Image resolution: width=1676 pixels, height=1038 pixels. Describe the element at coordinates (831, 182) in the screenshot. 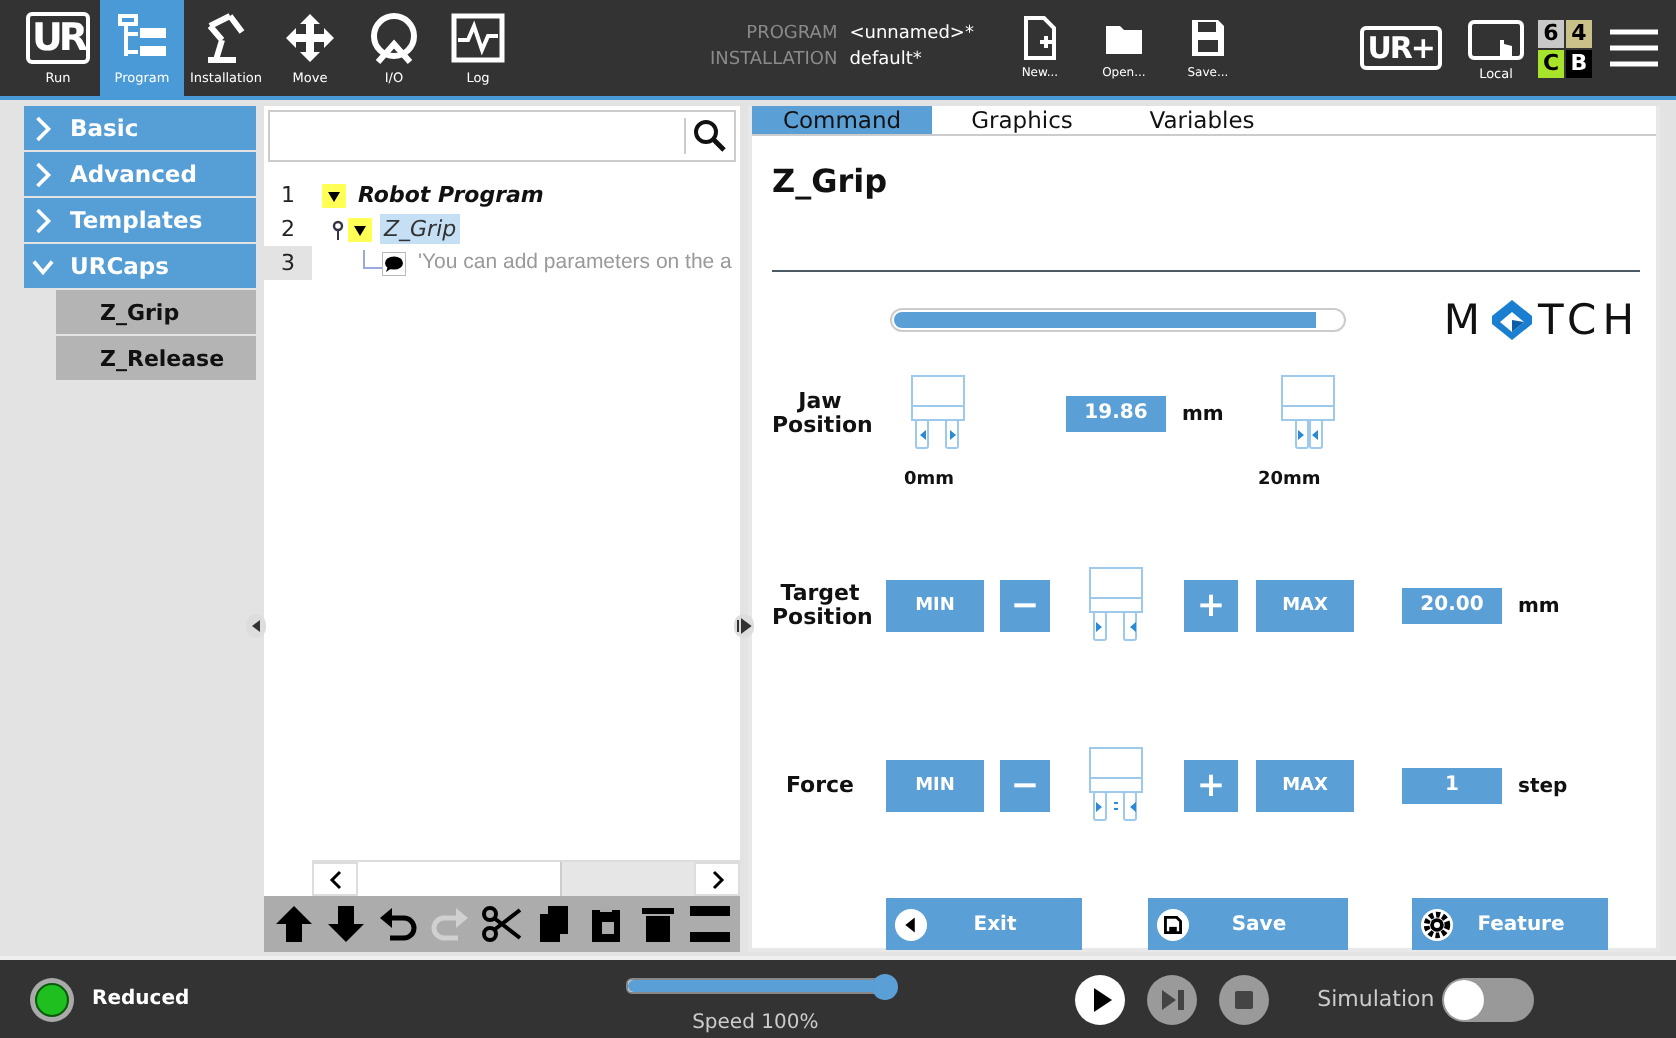

I see `node-title: Z_Grip` at that location.